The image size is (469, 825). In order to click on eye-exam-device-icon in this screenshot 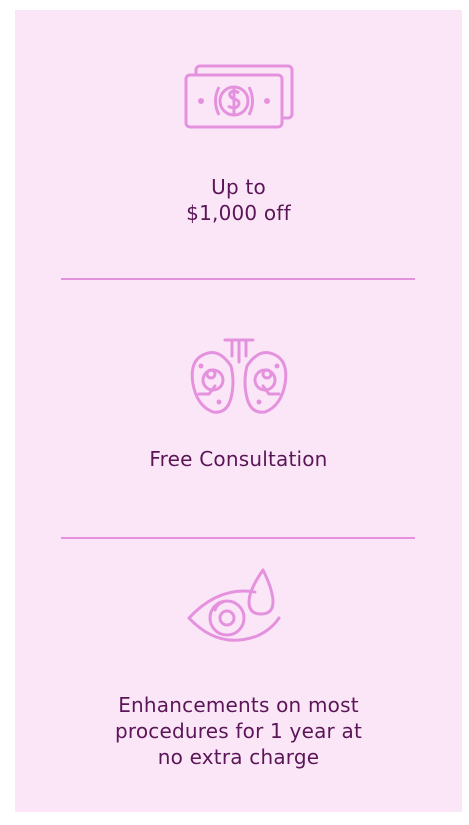, I will do `click(238, 376)`.